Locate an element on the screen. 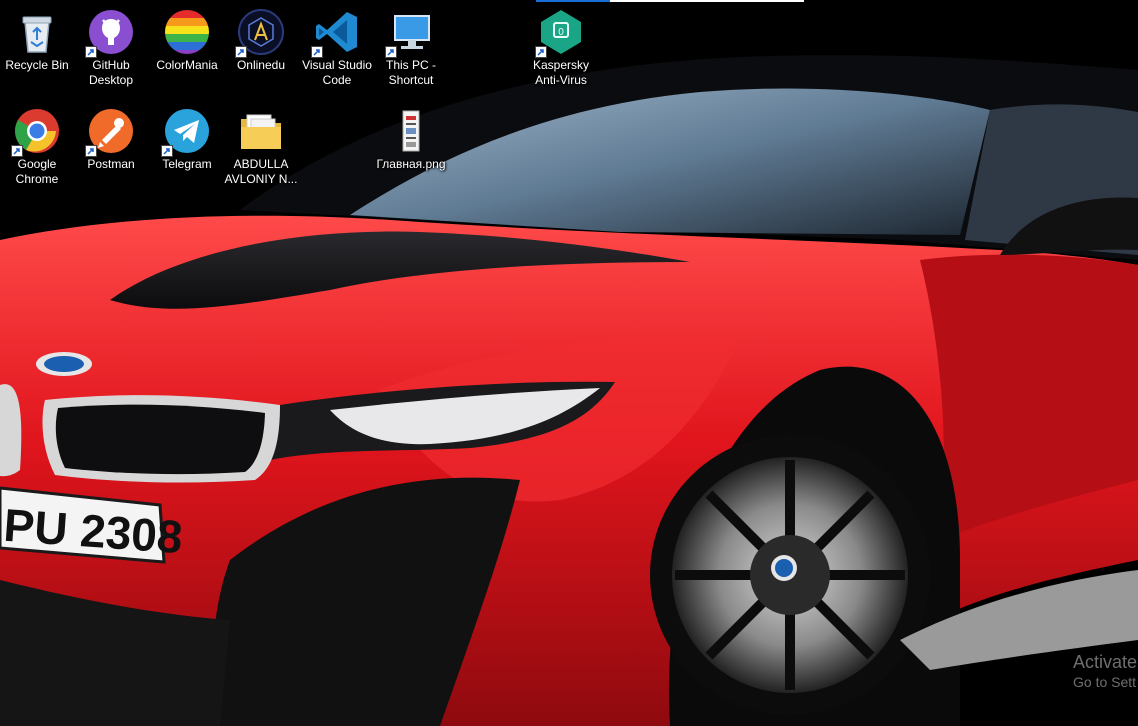 The width and height of the screenshot is (1138, 726). icon-label: This PC - Shortcut is located at coordinates (410, 72).